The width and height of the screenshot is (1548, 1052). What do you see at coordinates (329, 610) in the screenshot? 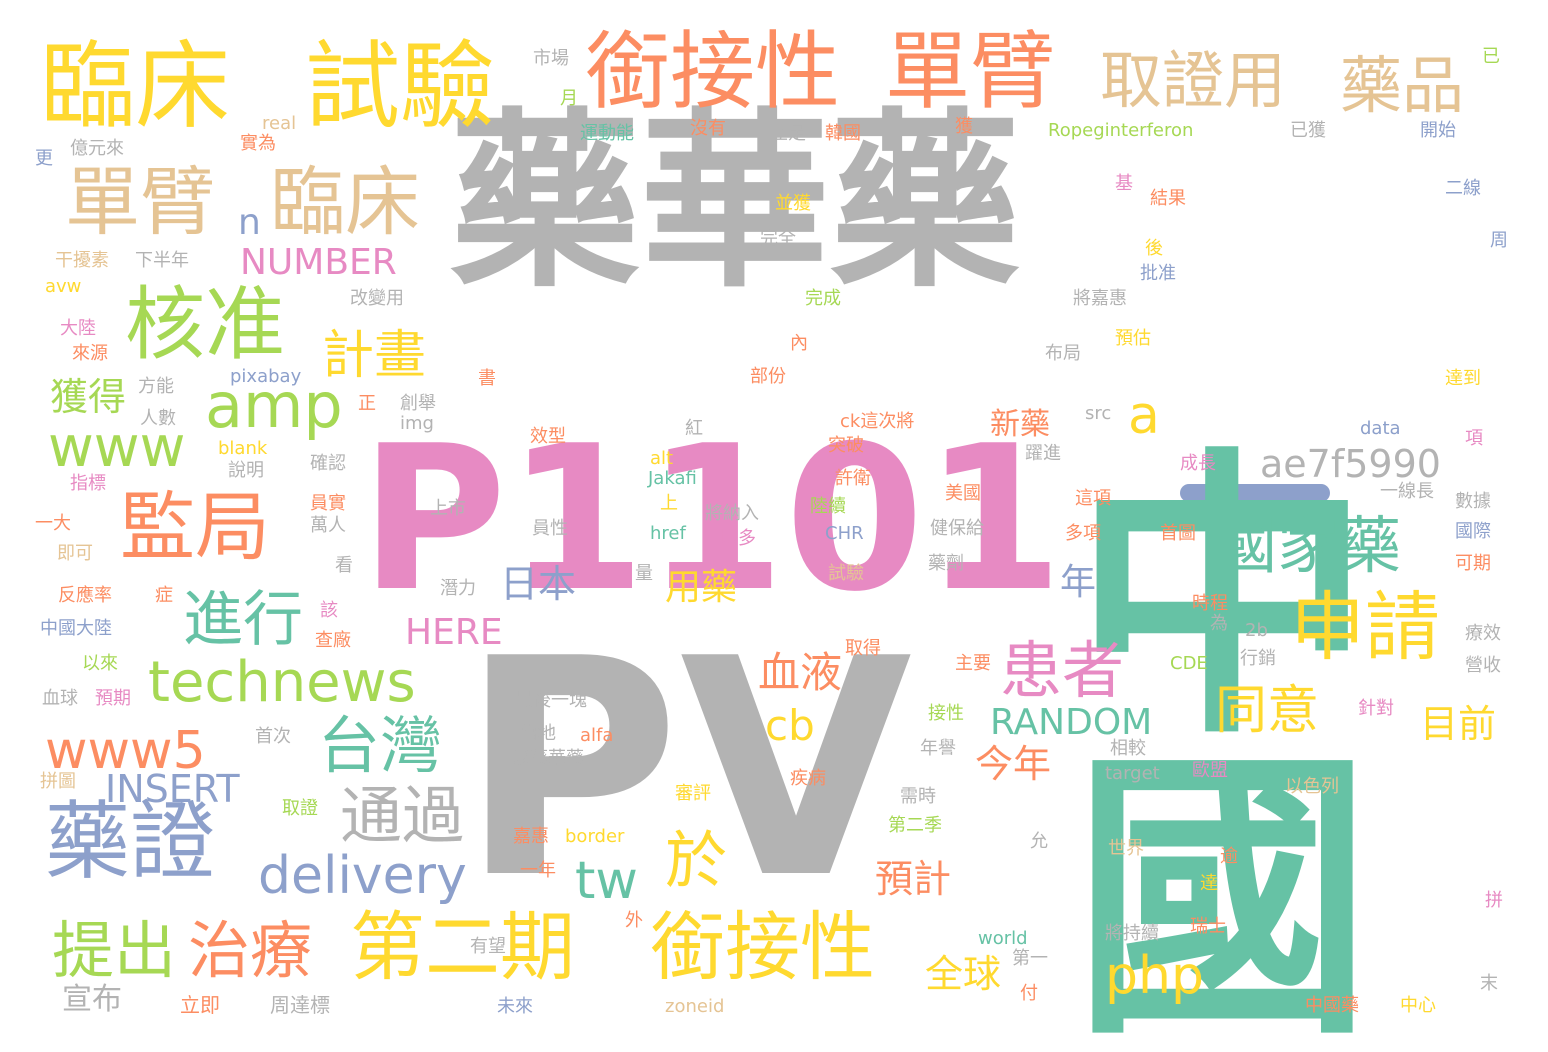
I see `cloud-word: 該` at bounding box center [329, 610].